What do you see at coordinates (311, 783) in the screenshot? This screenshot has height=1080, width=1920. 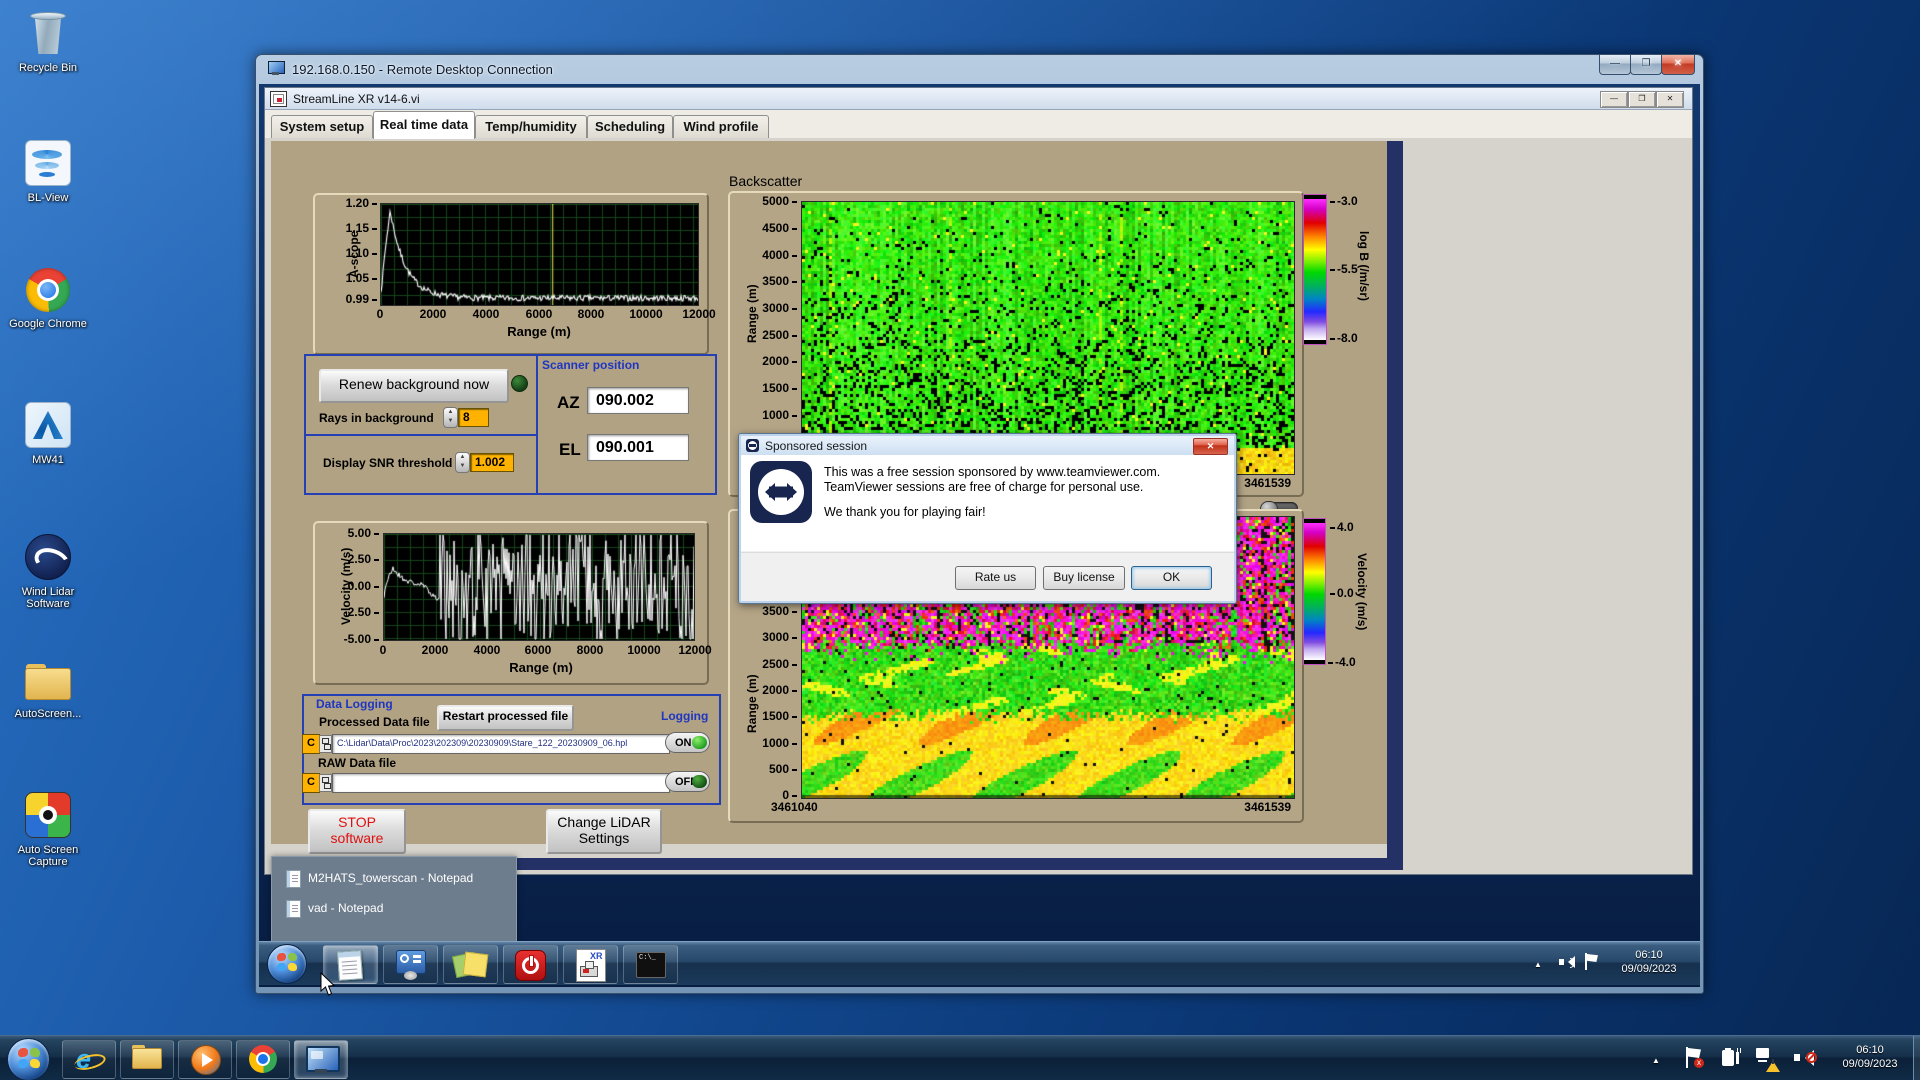 I see `raw-drive-box: C` at bounding box center [311, 783].